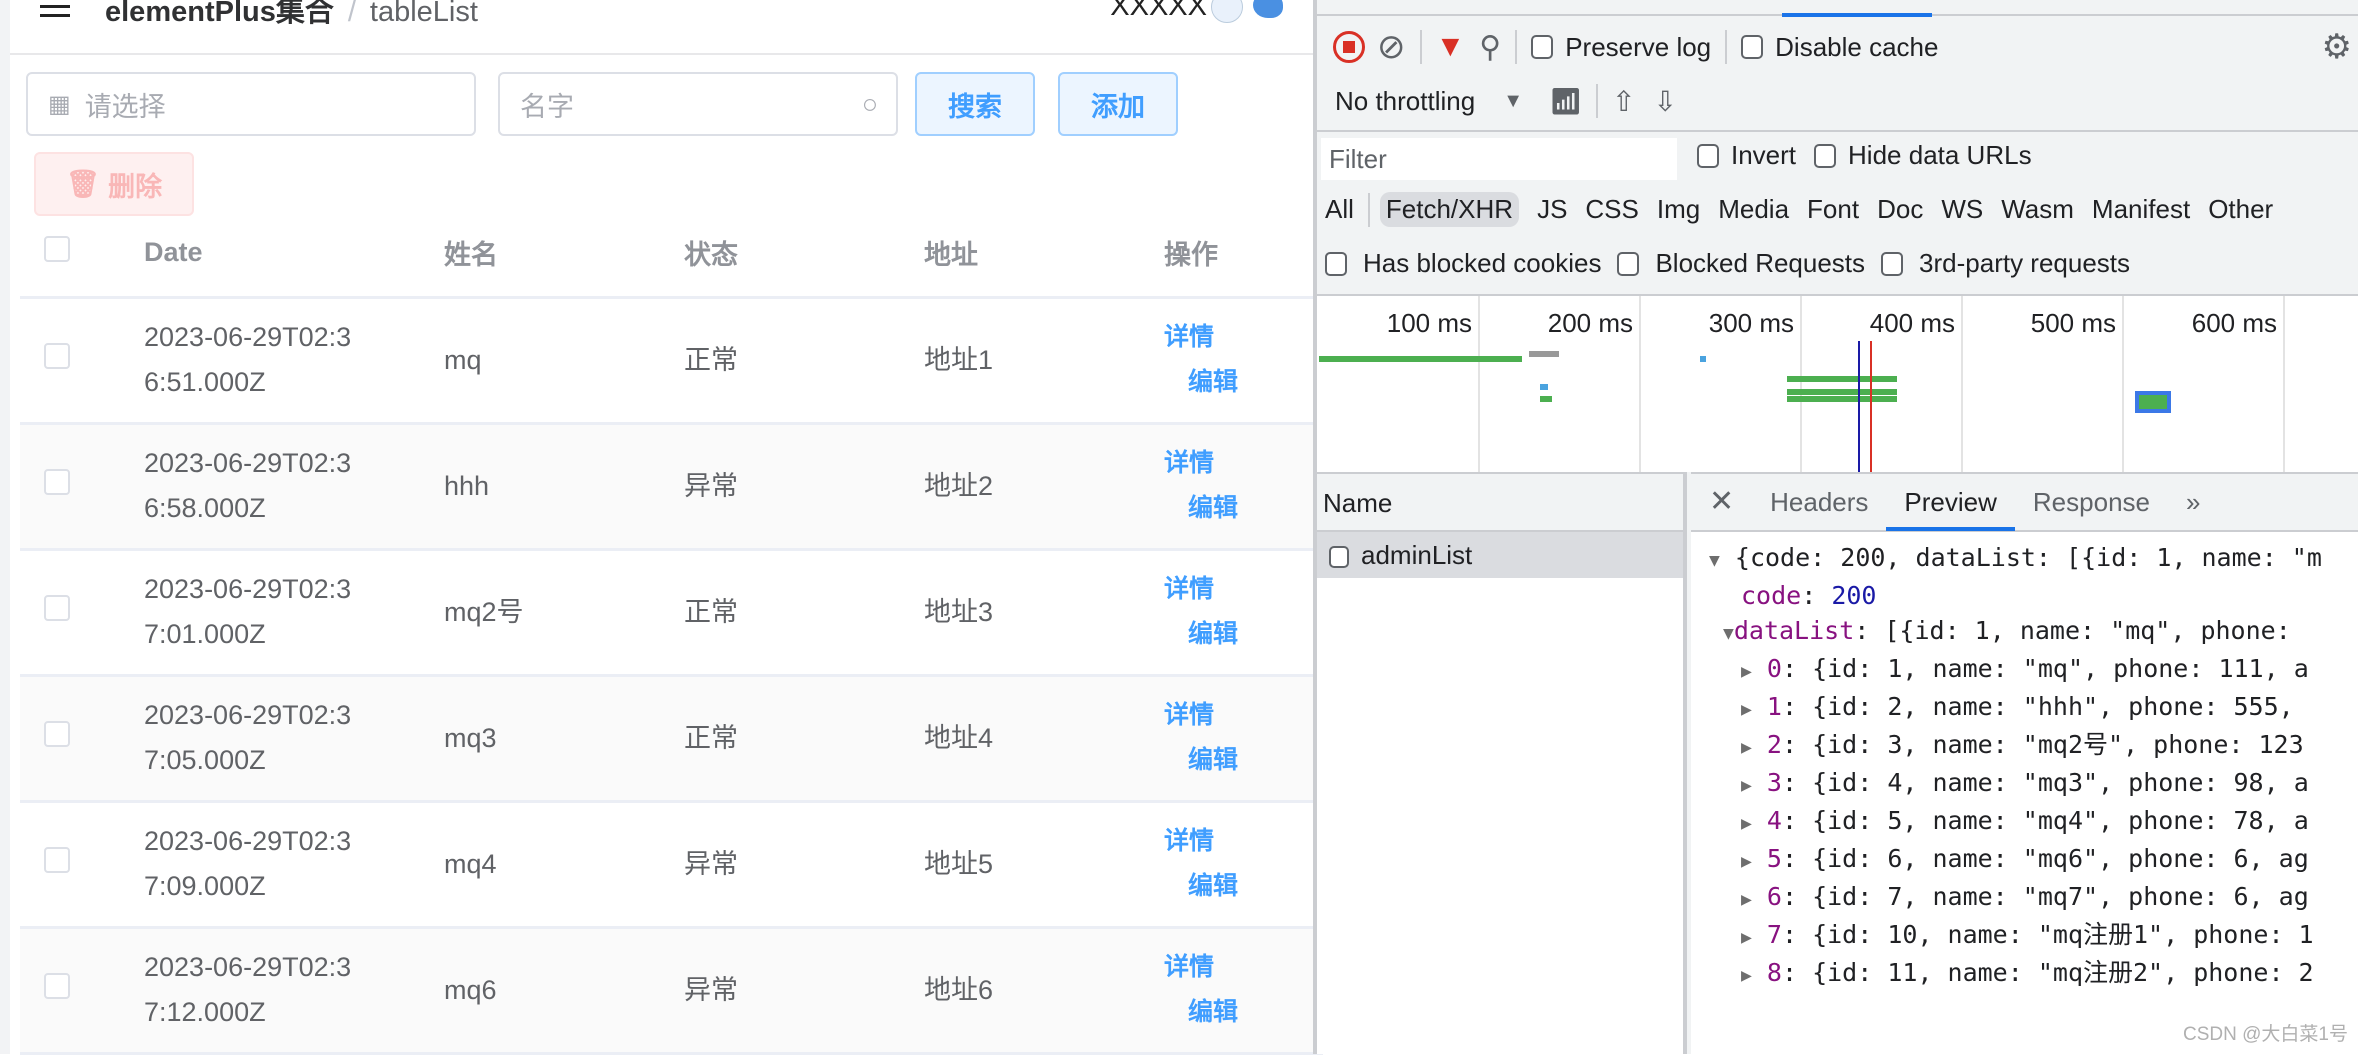  Describe the element at coordinates (1336, 263) in the screenshot. I see `blocked-cookies-checkbox` at that location.